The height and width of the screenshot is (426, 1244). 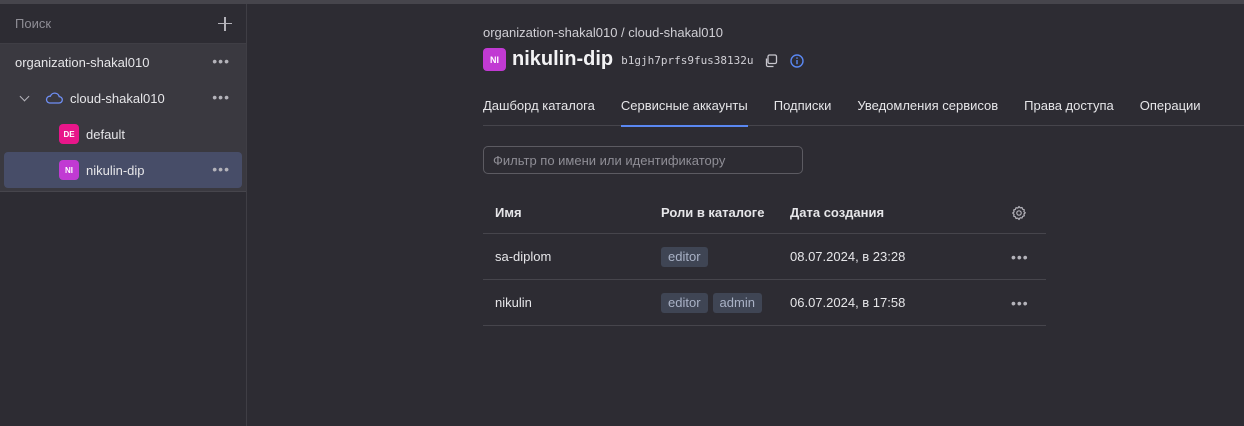 What do you see at coordinates (837, 212) in the screenshot?
I see `column-header-date: Дата создания` at bounding box center [837, 212].